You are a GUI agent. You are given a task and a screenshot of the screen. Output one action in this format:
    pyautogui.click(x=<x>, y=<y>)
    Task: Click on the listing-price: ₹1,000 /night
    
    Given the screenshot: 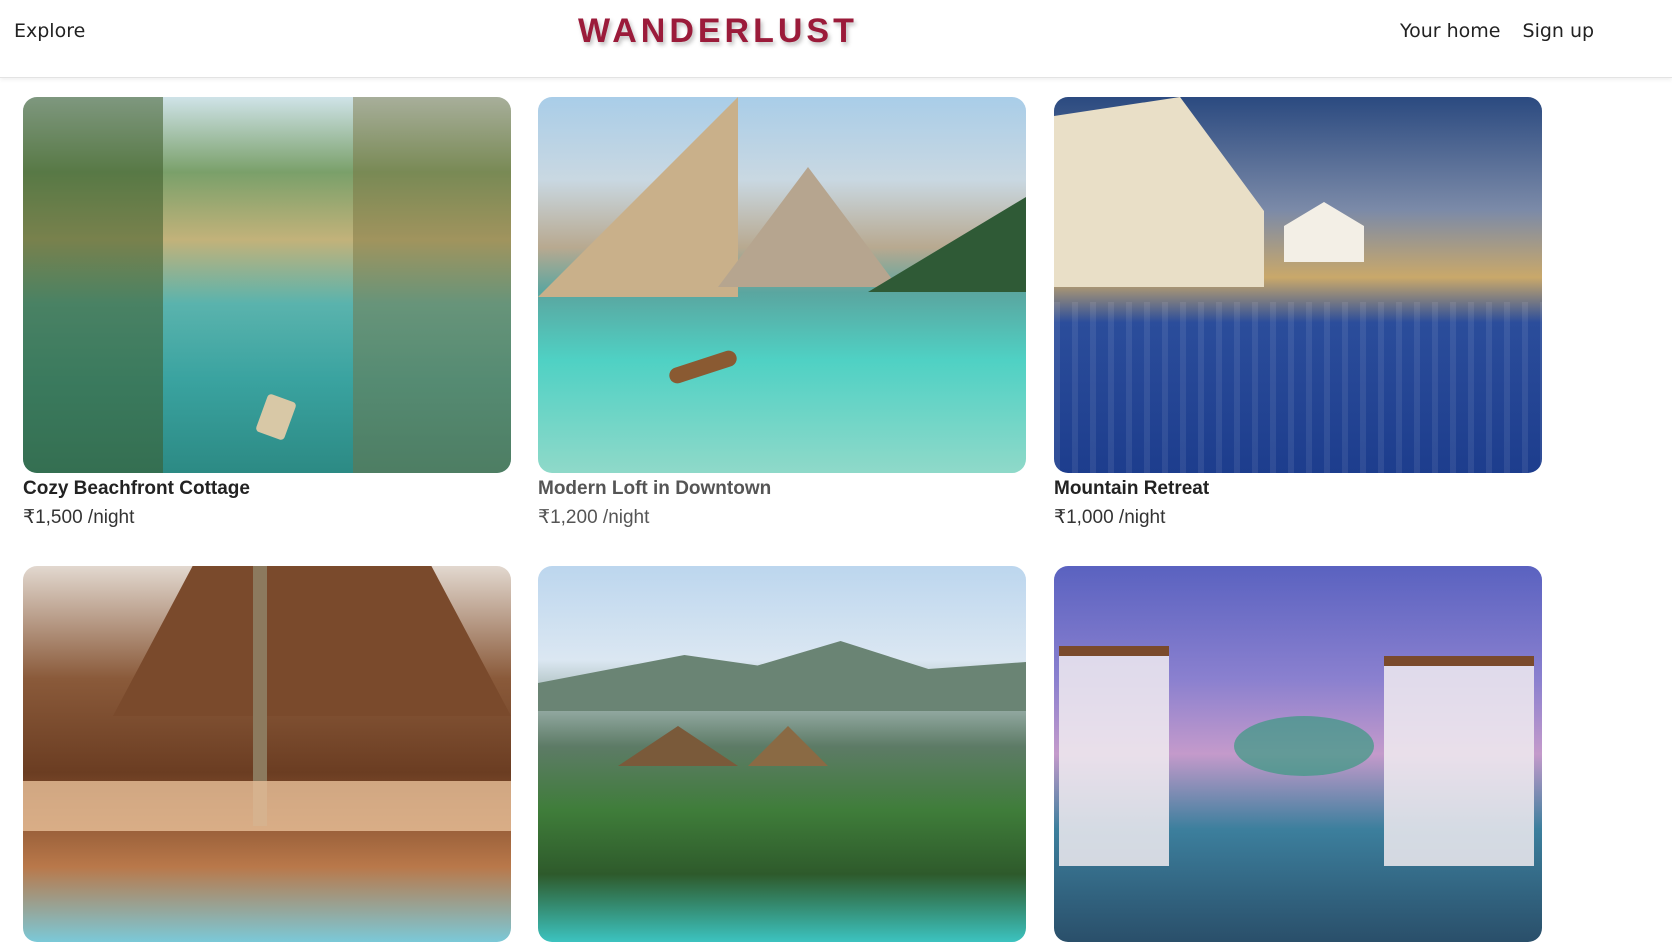 What is the action you would take?
    pyautogui.click(x=1110, y=517)
    